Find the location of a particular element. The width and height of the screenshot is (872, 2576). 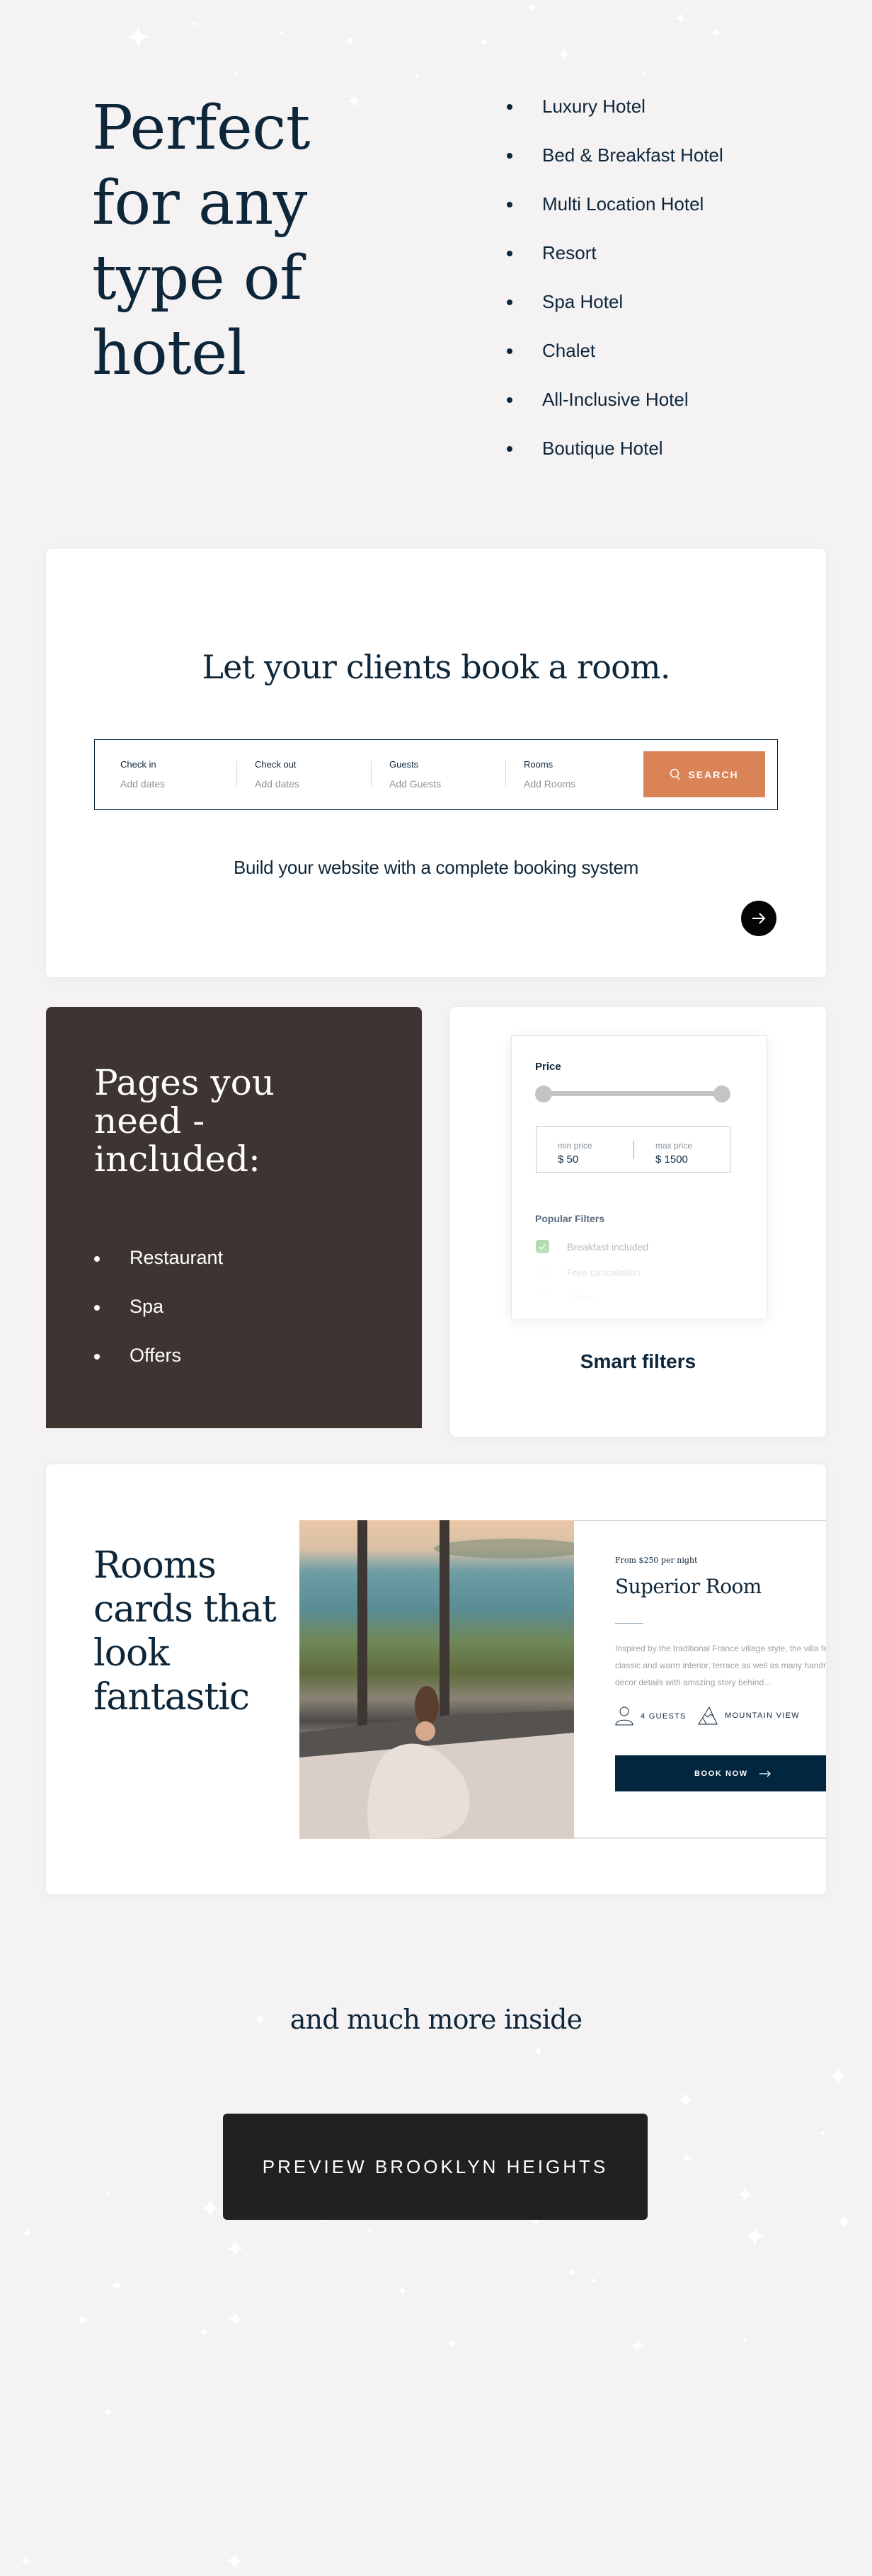

pages-list: Restaurant Spa Offers is located at coordinates (158, 1319).